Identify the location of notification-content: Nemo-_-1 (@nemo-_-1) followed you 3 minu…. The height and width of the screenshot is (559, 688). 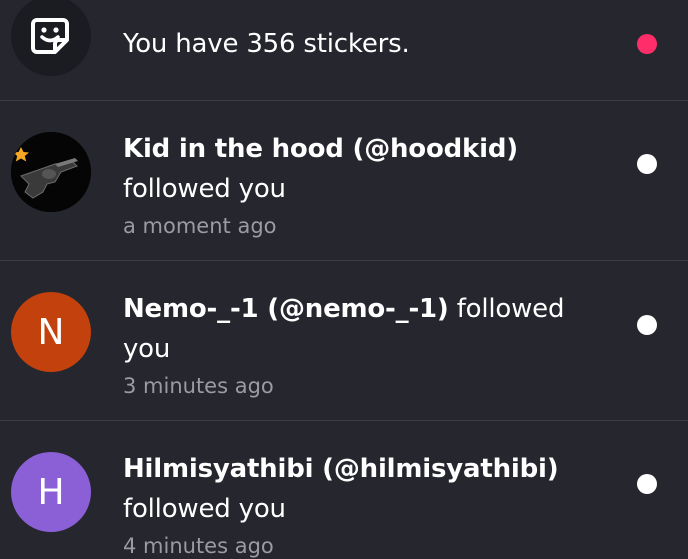
(358, 345).